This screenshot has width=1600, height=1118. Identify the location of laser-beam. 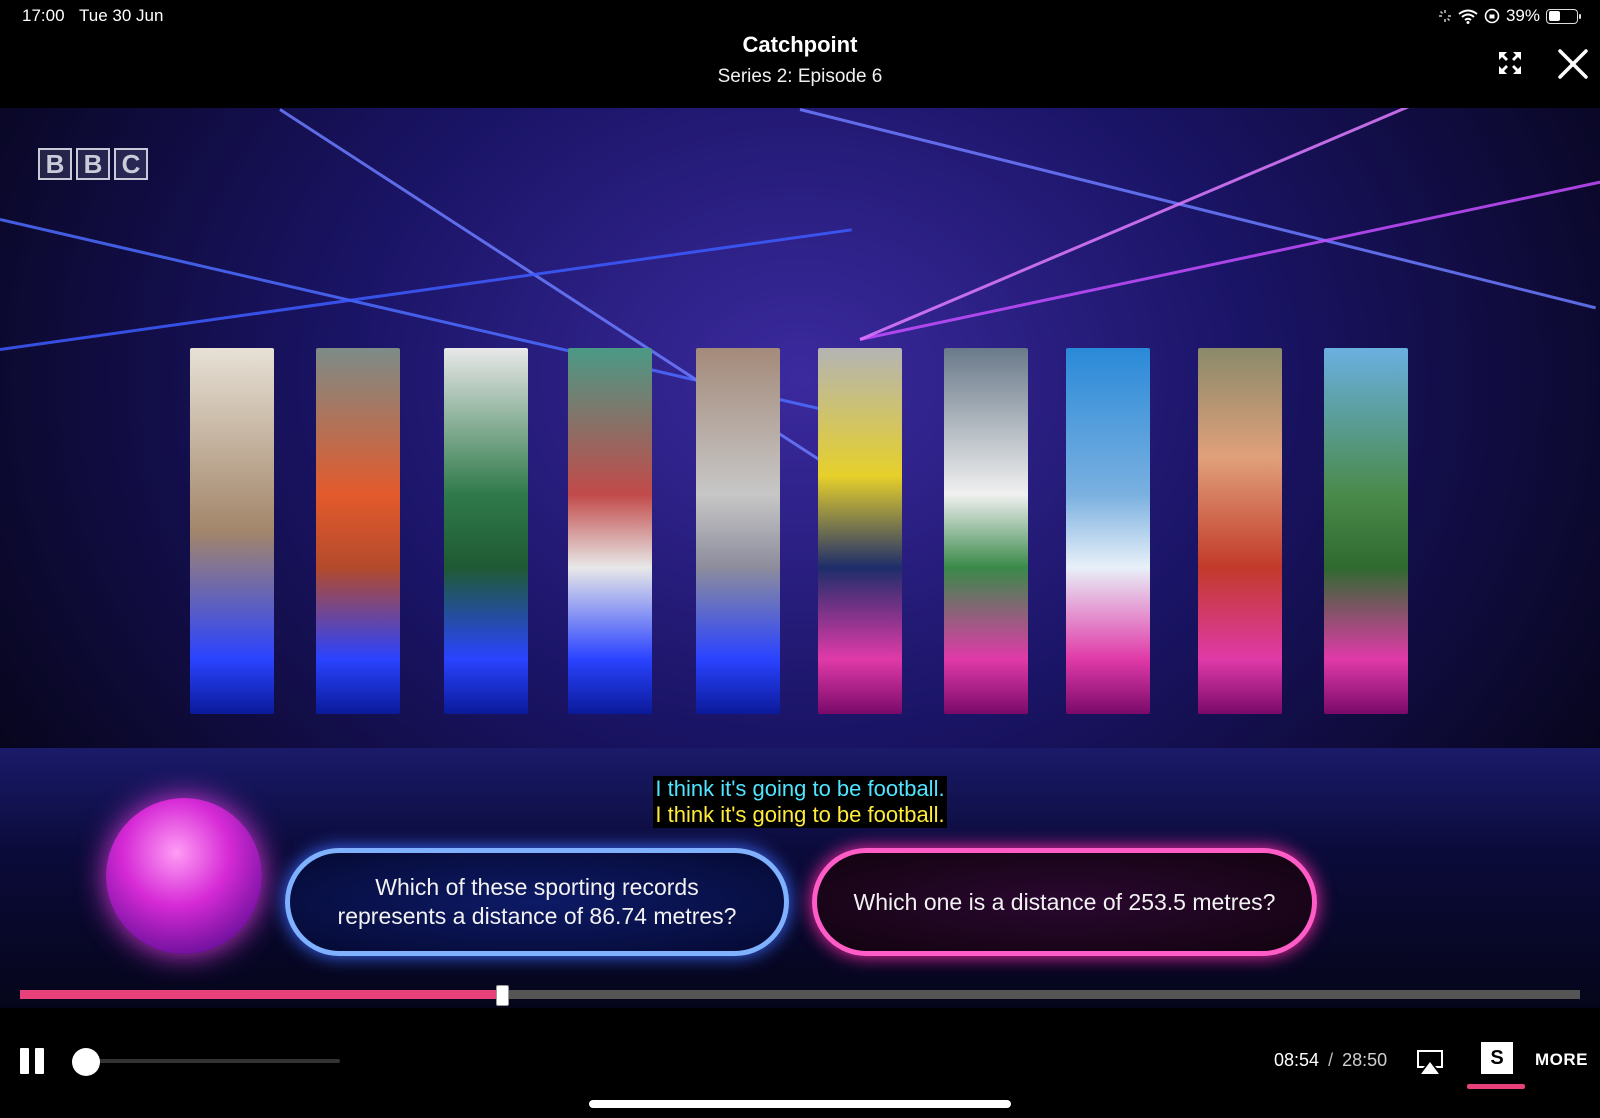
(1229, 256).